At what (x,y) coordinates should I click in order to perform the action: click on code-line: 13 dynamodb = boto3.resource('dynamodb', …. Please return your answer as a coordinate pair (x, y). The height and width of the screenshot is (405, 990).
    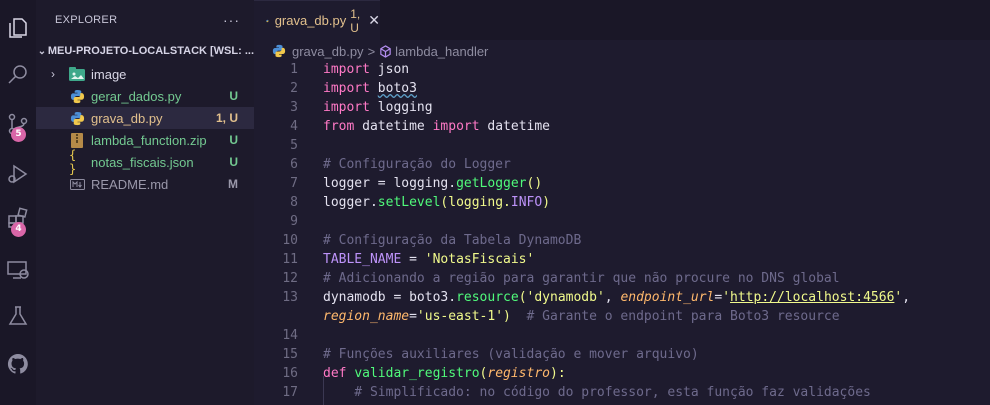
    Looking at the image, I should click on (622, 299).